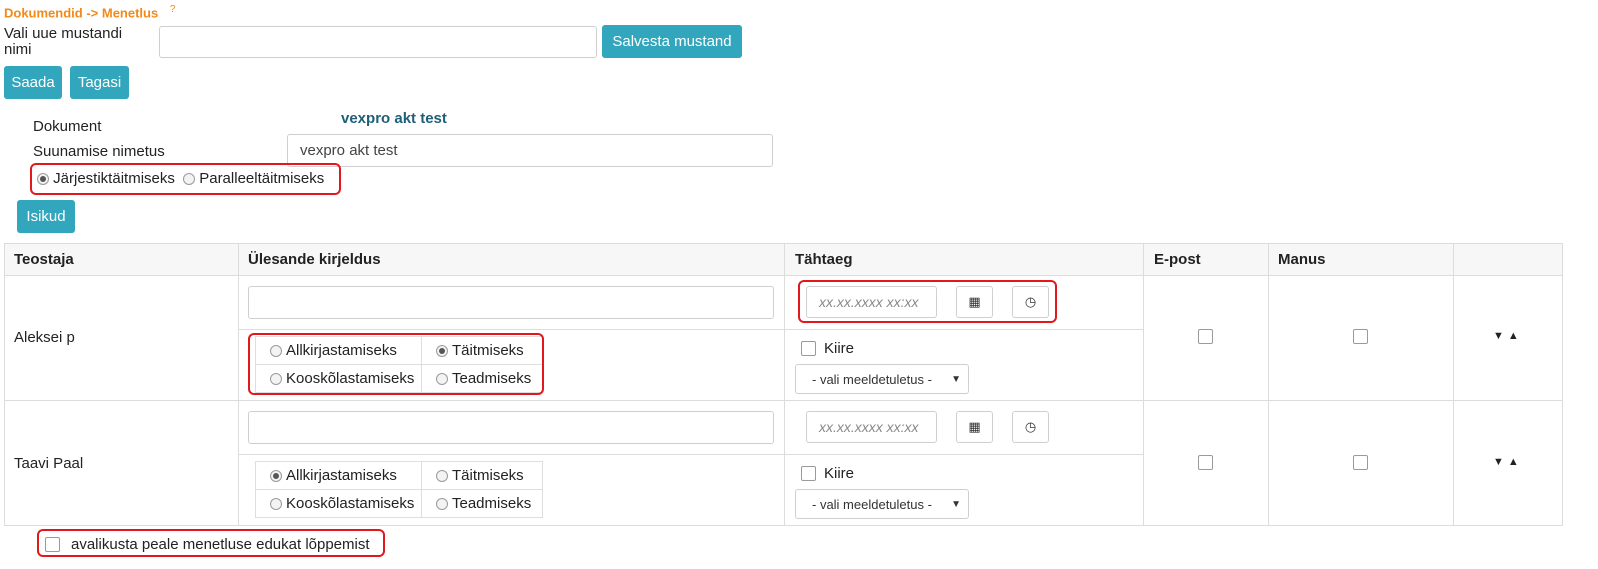  I want to click on header-attachment: Manus, so click(1302, 259).